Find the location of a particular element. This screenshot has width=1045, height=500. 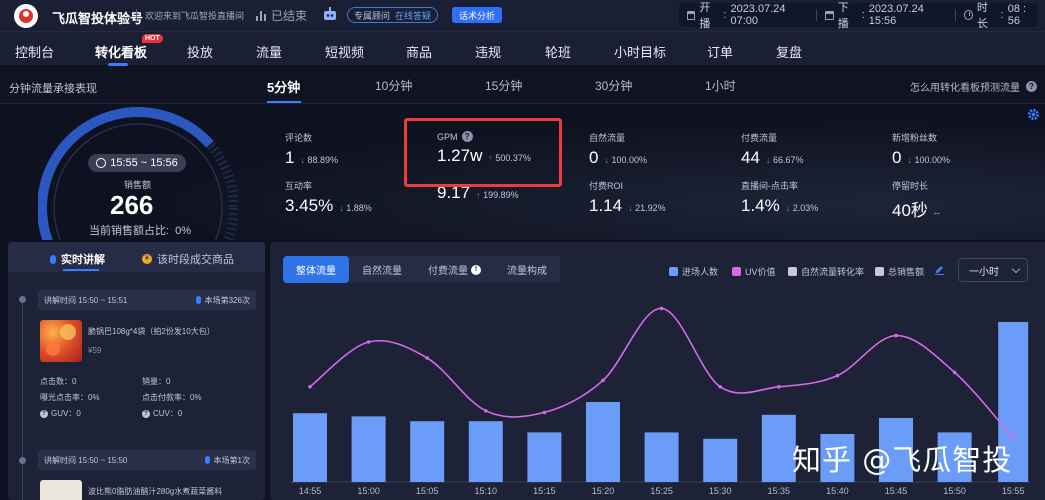

metric-row: 0 ↓ 100.00% is located at coordinates (618, 158).